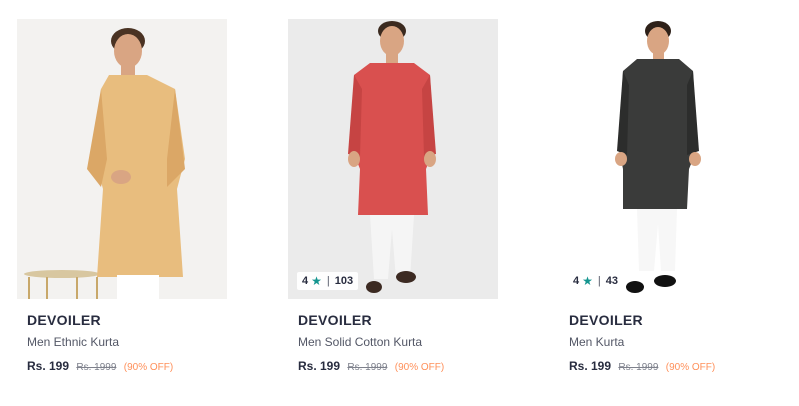 This screenshot has height=406, width=799. I want to click on product-name: Men Solid Cotton Kurta, so click(360, 342).